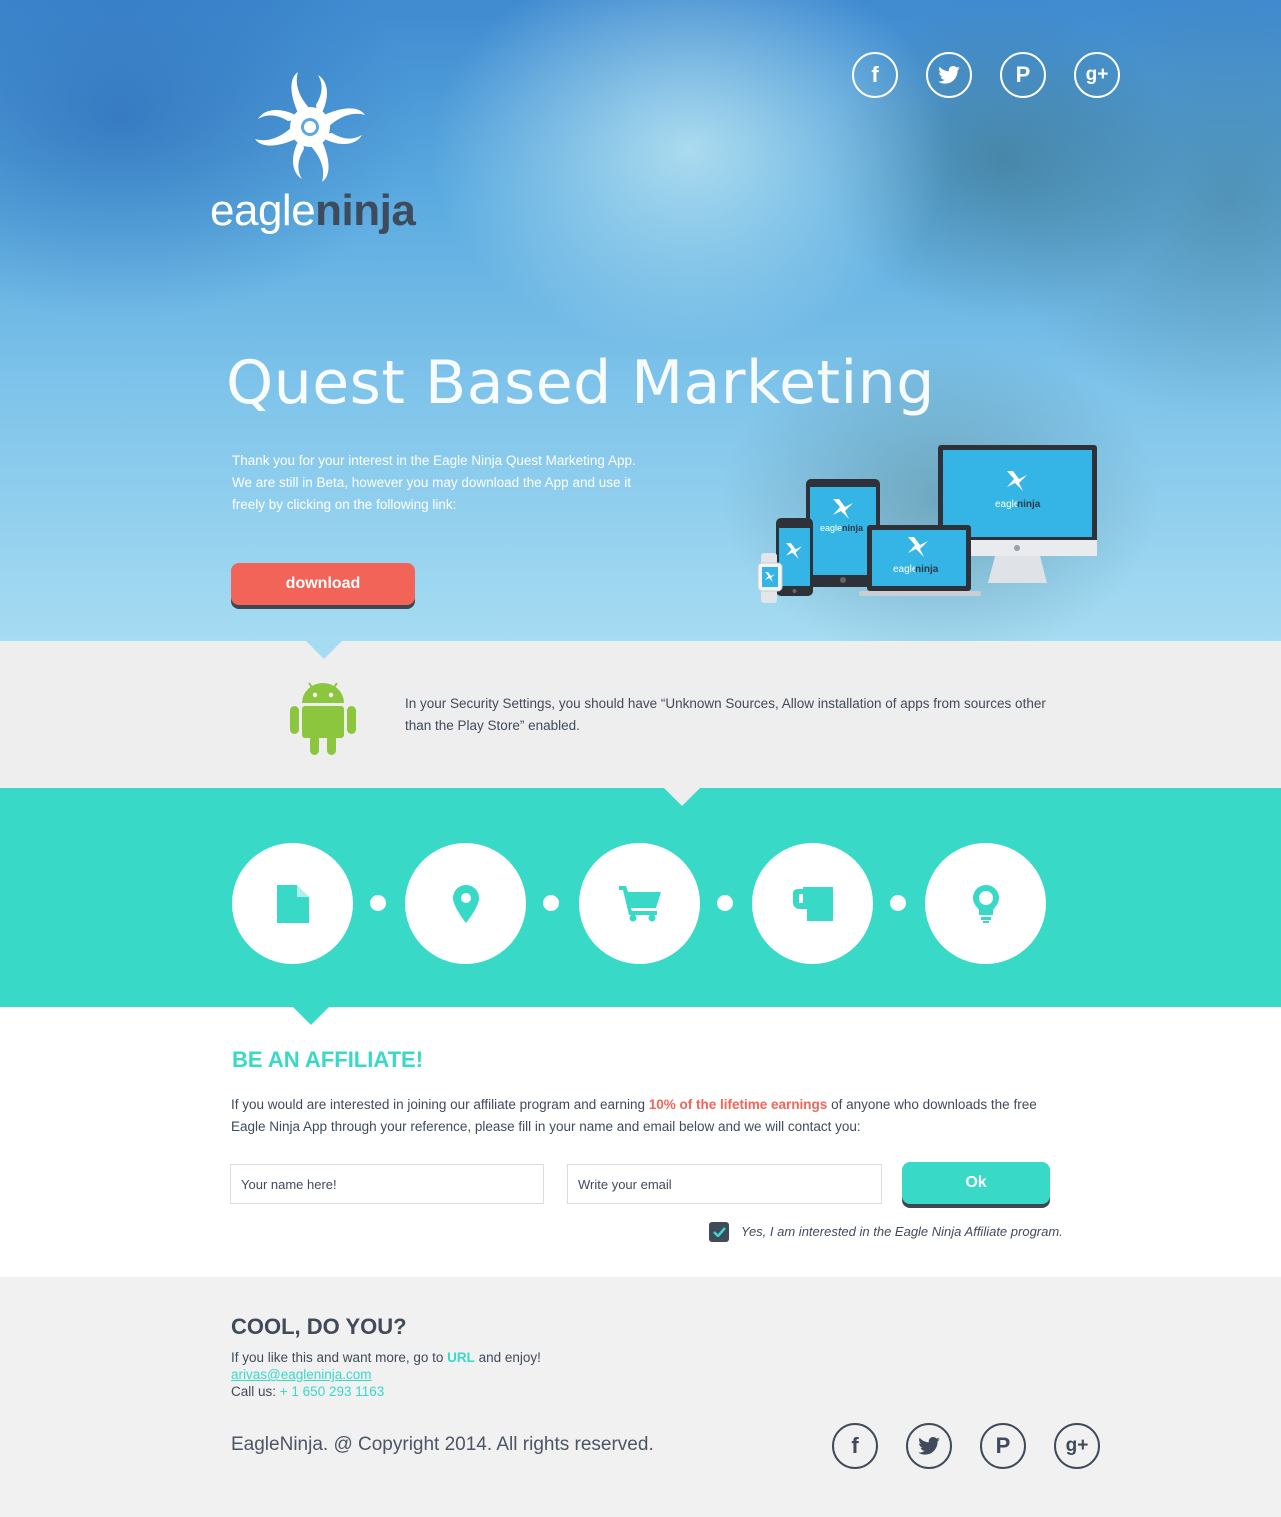 The image size is (1281, 1517). What do you see at coordinates (339, 1357) in the screenshot?
I see `footer-url-text: If you like this and want more, go to` at bounding box center [339, 1357].